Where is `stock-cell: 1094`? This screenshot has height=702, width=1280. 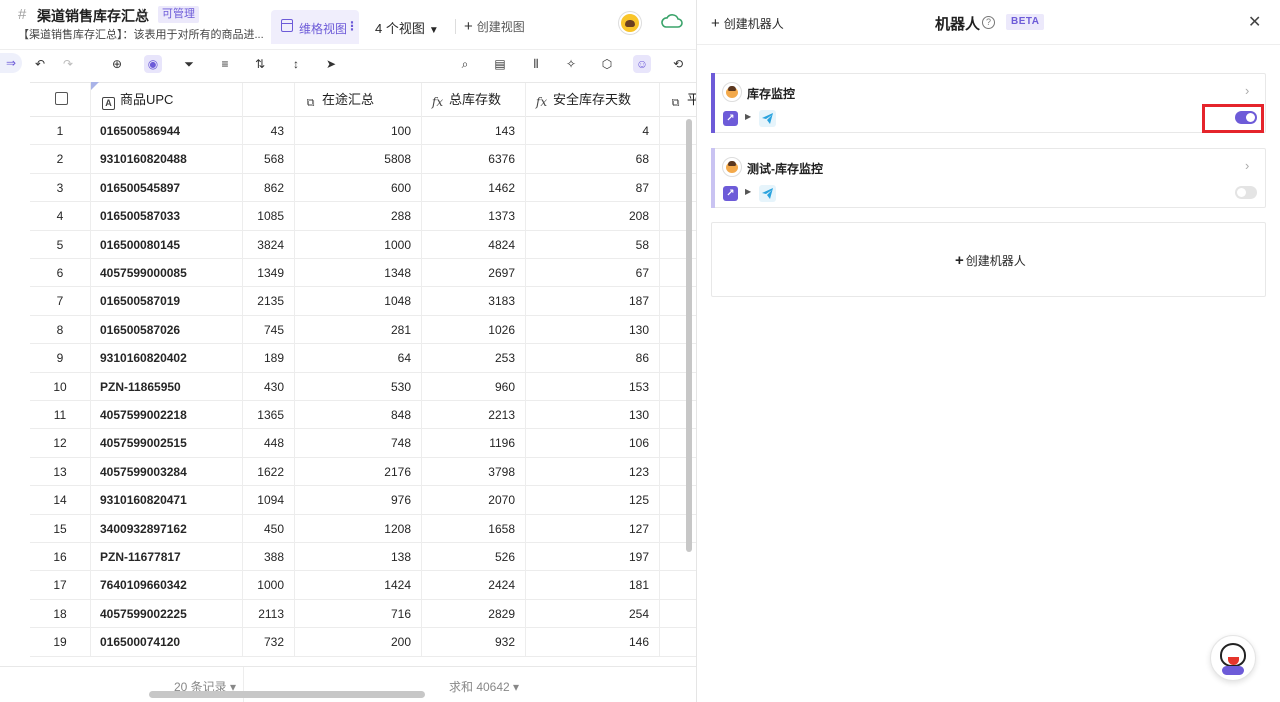 stock-cell: 1094 is located at coordinates (269, 500).